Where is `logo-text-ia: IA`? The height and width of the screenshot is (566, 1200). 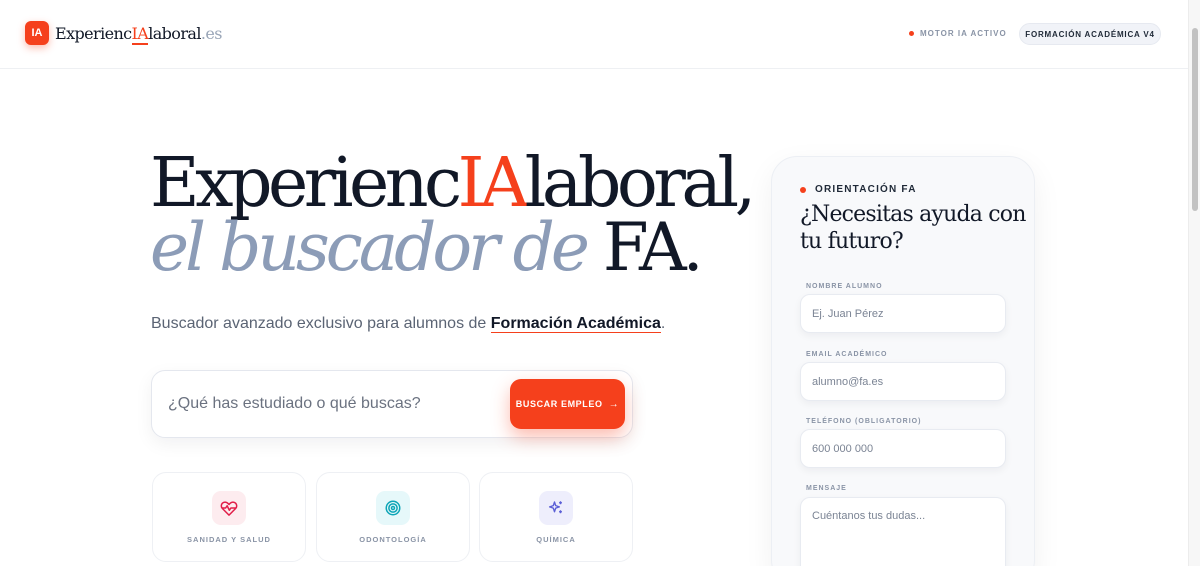 logo-text-ia: IA is located at coordinates (140, 34).